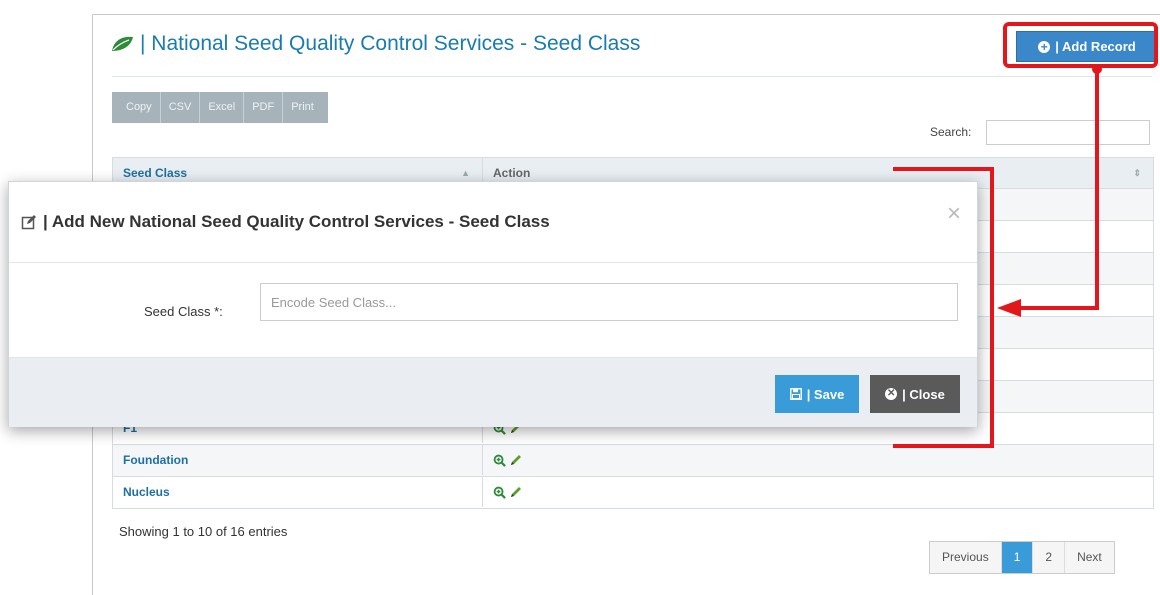 Image resolution: width=1160 pixels, height=595 pixels. What do you see at coordinates (264, 107) in the screenshot?
I see `pdf-button: PDF` at bounding box center [264, 107].